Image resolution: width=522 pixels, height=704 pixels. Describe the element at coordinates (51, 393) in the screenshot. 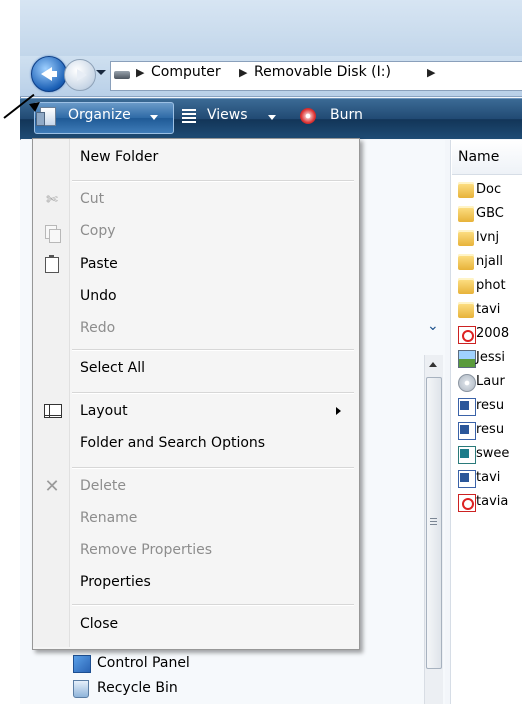

I see `menu-icon-gutter` at that location.